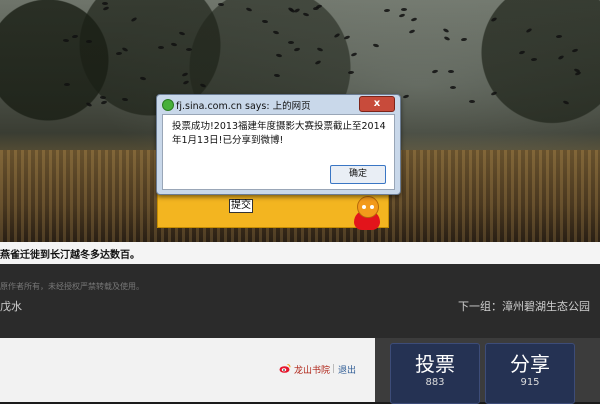 This screenshot has width=600, height=404. Describe the element at coordinates (285, 368) in the screenshot. I see `weibo-icon` at that location.